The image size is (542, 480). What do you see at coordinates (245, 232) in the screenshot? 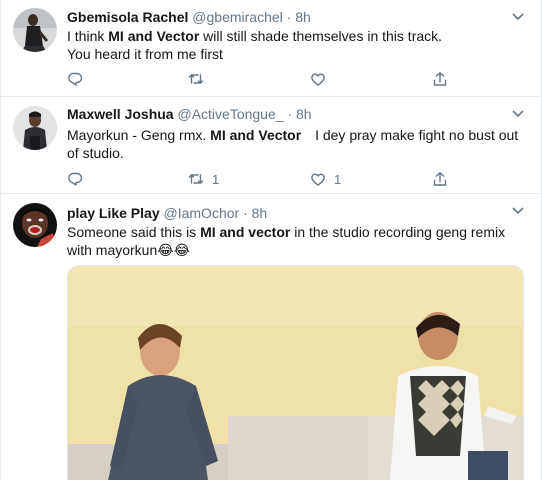
I see `highlighted-term: MI and vector` at bounding box center [245, 232].